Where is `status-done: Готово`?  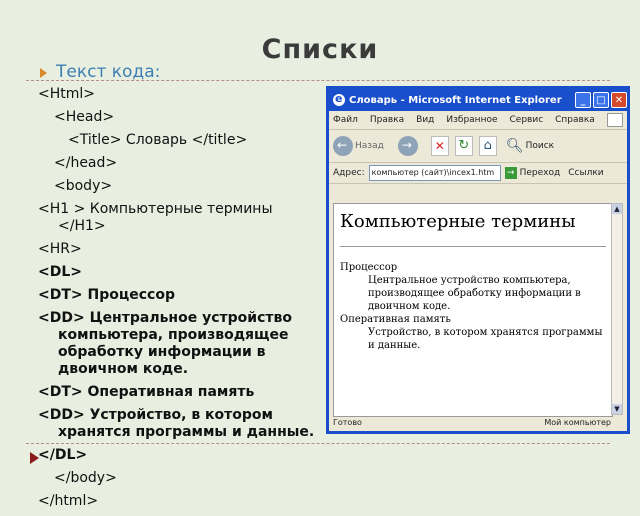
status-done: Готово is located at coordinates (347, 422).